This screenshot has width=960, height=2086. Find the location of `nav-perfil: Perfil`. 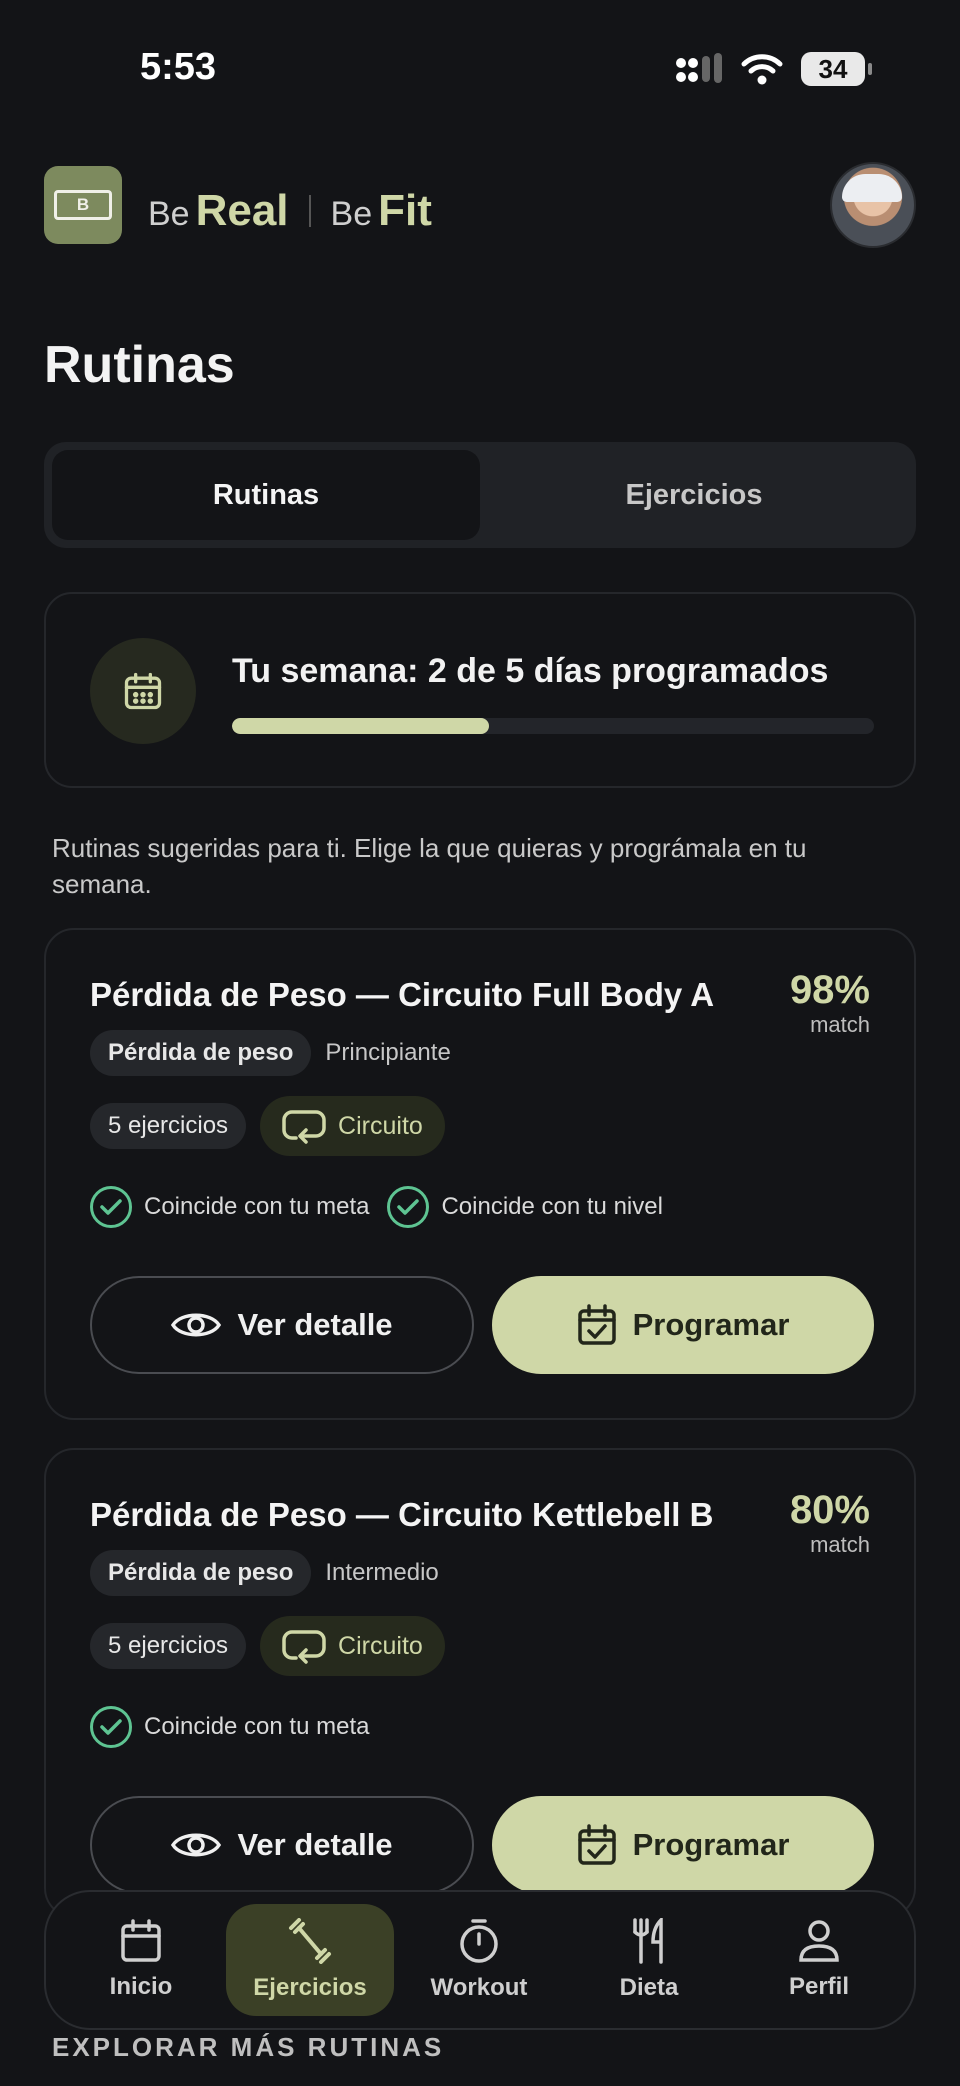

nav-perfil: Perfil is located at coordinates (819, 1960).